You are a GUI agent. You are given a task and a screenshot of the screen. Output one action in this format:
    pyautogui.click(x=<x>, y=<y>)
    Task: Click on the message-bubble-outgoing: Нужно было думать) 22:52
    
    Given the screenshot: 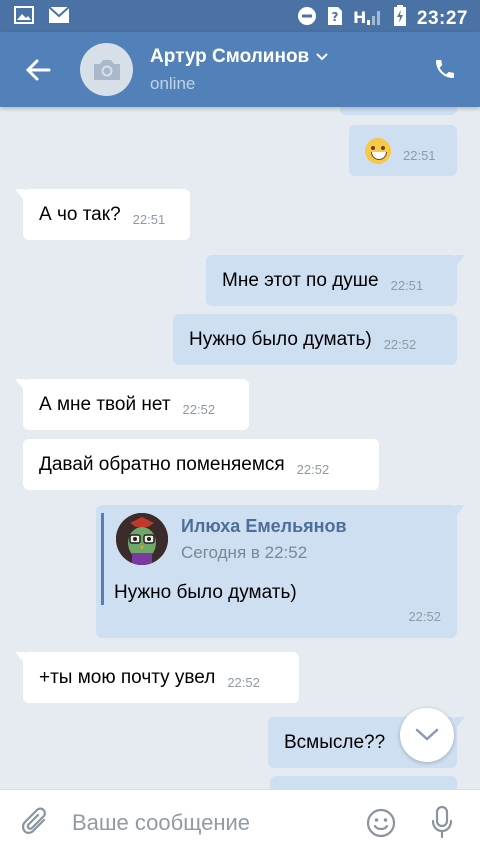 What is the action you would take?
    pyautogui.click(x=315, y=339)
    